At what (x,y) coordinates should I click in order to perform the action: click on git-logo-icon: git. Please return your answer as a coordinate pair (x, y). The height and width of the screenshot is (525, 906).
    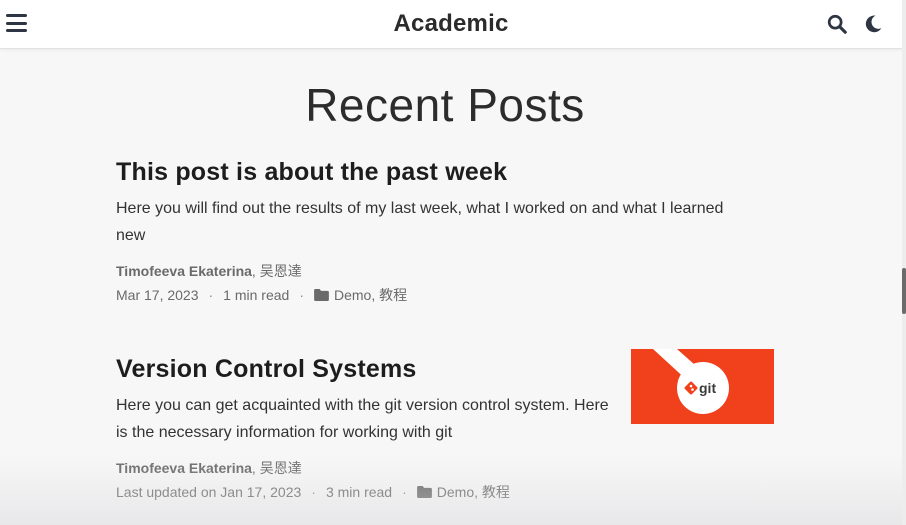
    Looking at the image, I should click on (702, 386).